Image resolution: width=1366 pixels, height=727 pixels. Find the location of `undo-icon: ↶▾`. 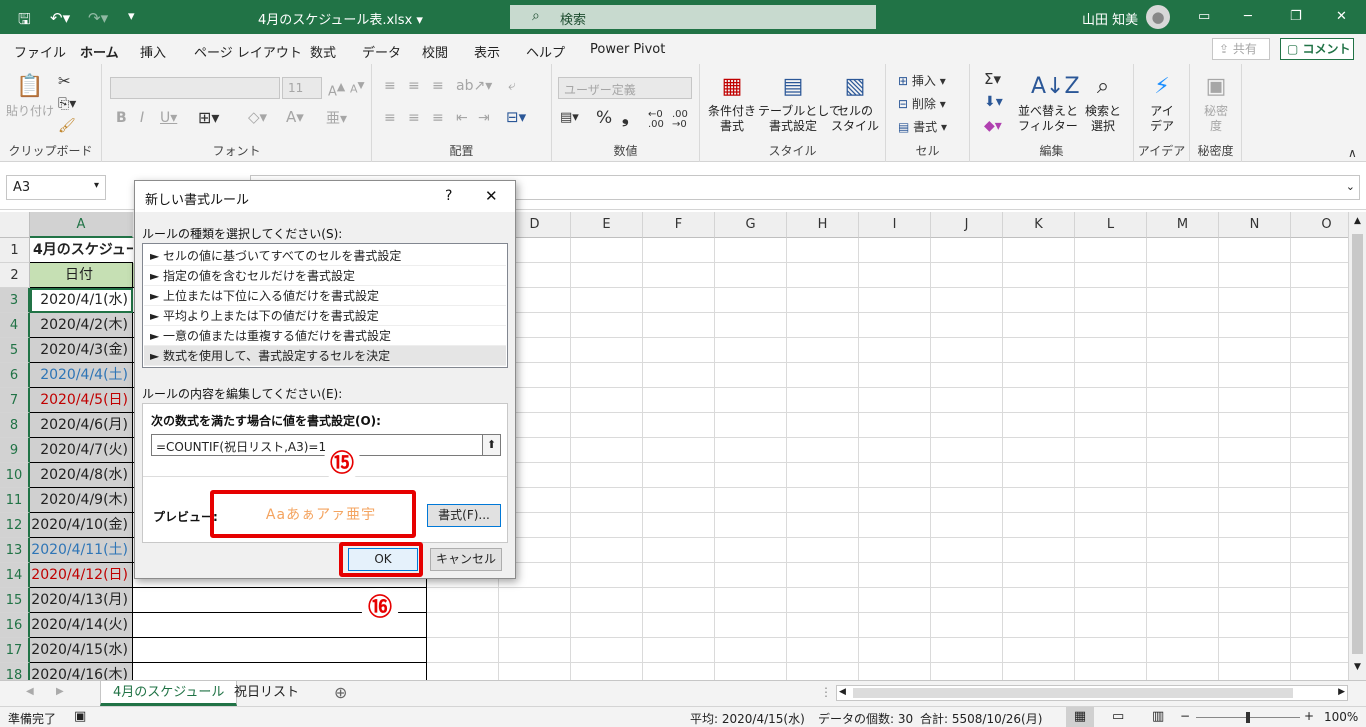

undo-icon: ↶▾ is located at coordinates (60, 18).